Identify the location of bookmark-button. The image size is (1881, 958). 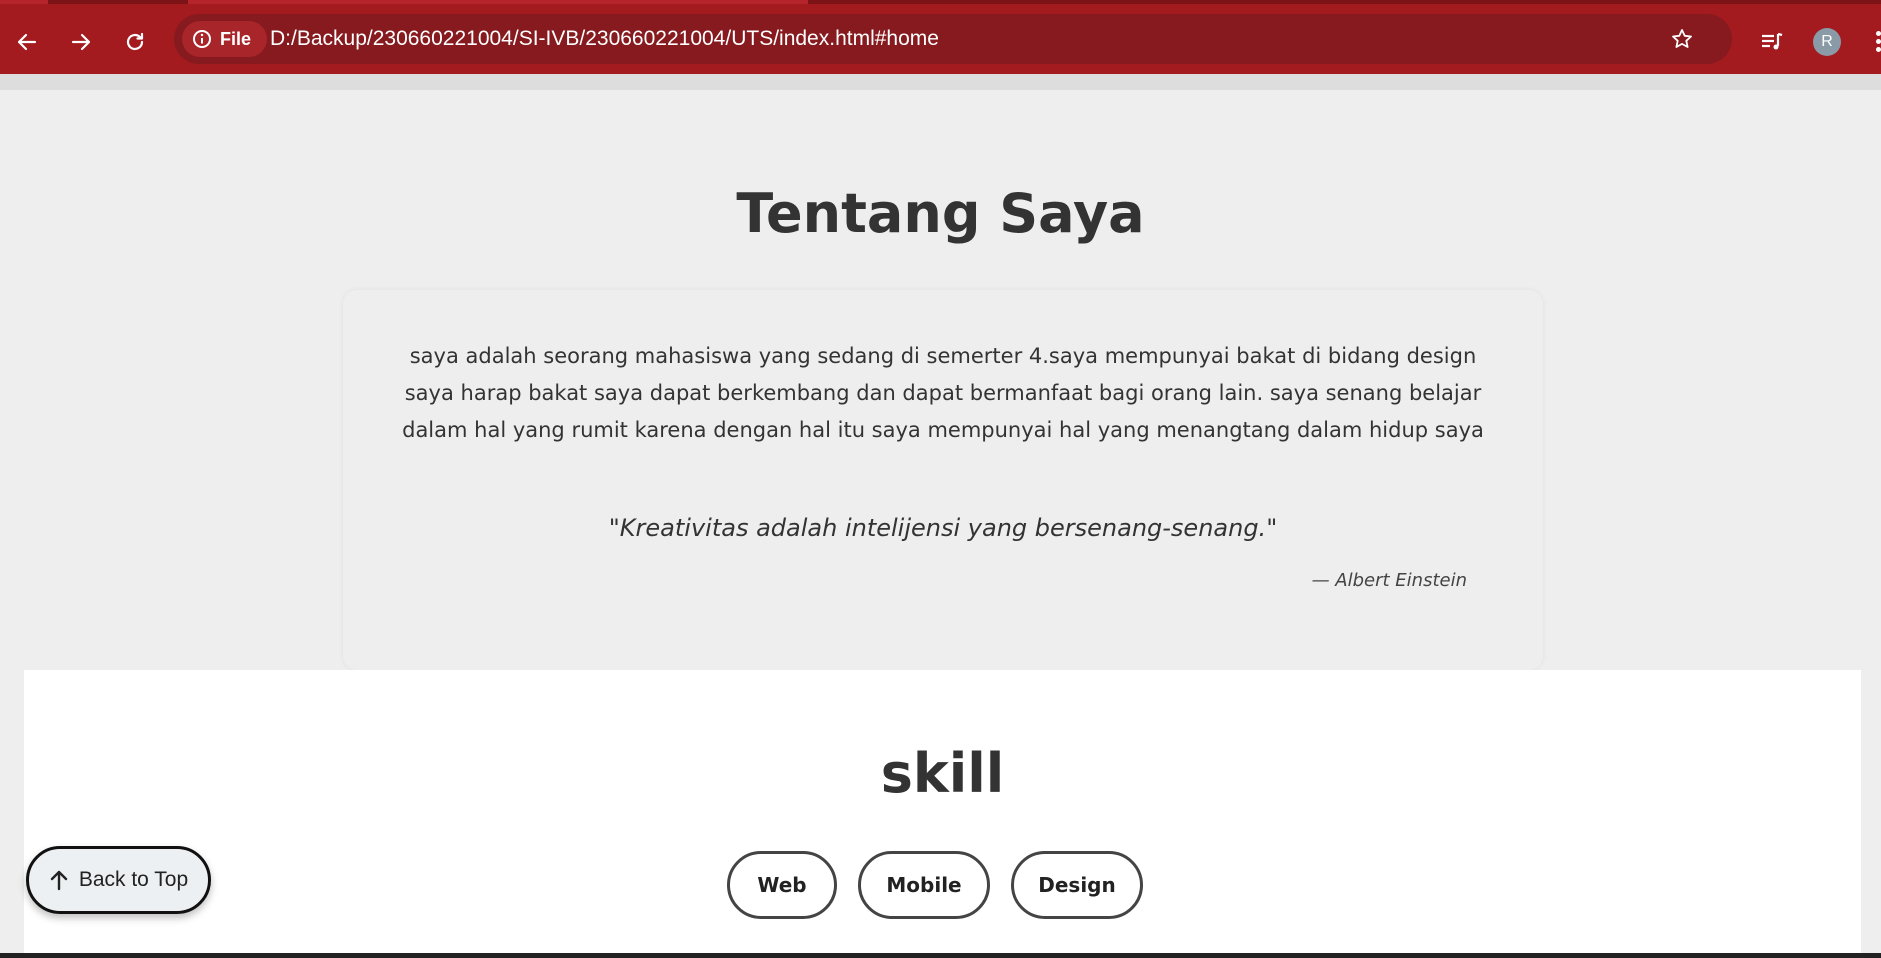
(1682, 39).